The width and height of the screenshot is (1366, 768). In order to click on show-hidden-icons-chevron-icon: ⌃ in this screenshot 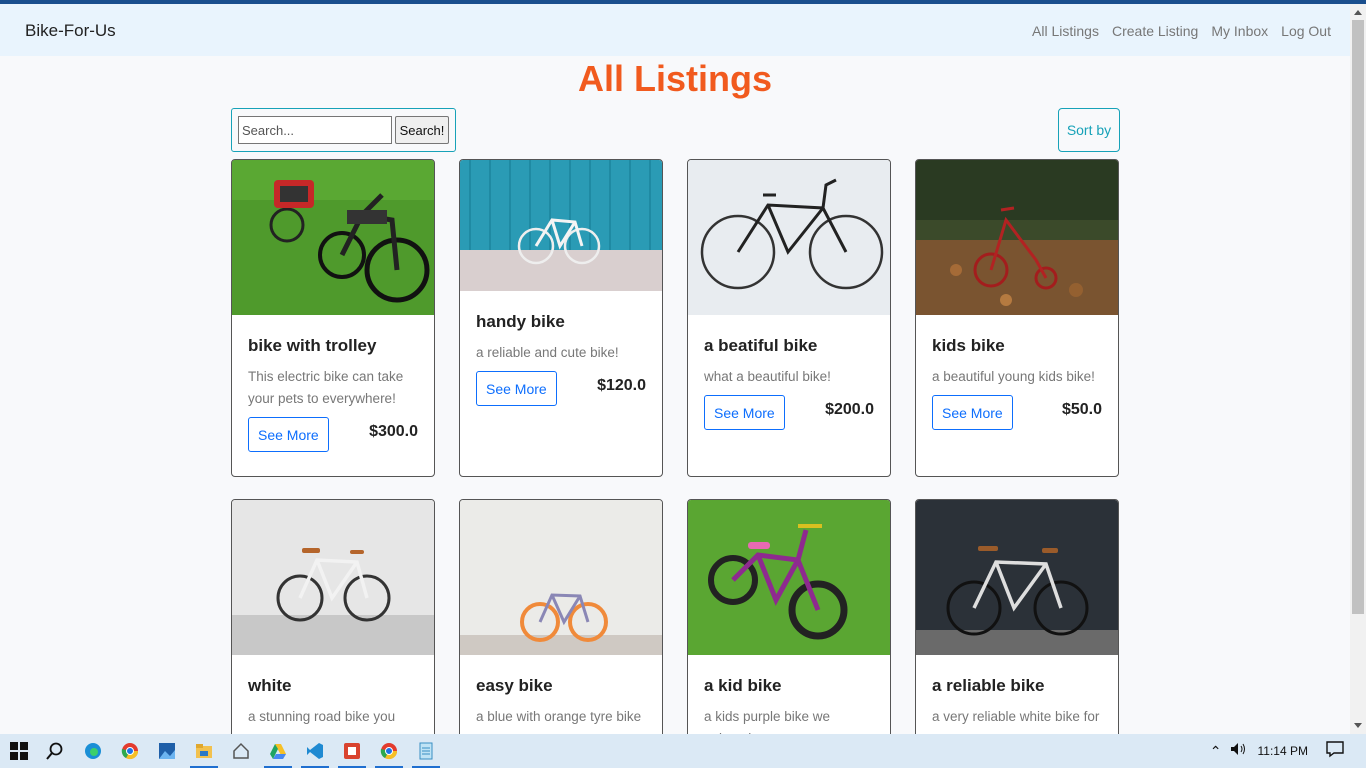, I will do `click(1216, 751)`.